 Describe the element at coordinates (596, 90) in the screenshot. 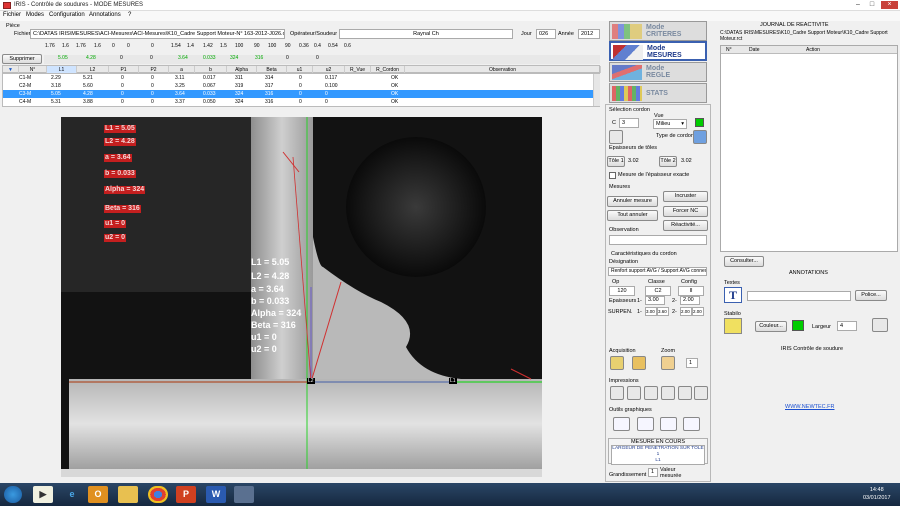

I see `table-scrollbar` at that location.